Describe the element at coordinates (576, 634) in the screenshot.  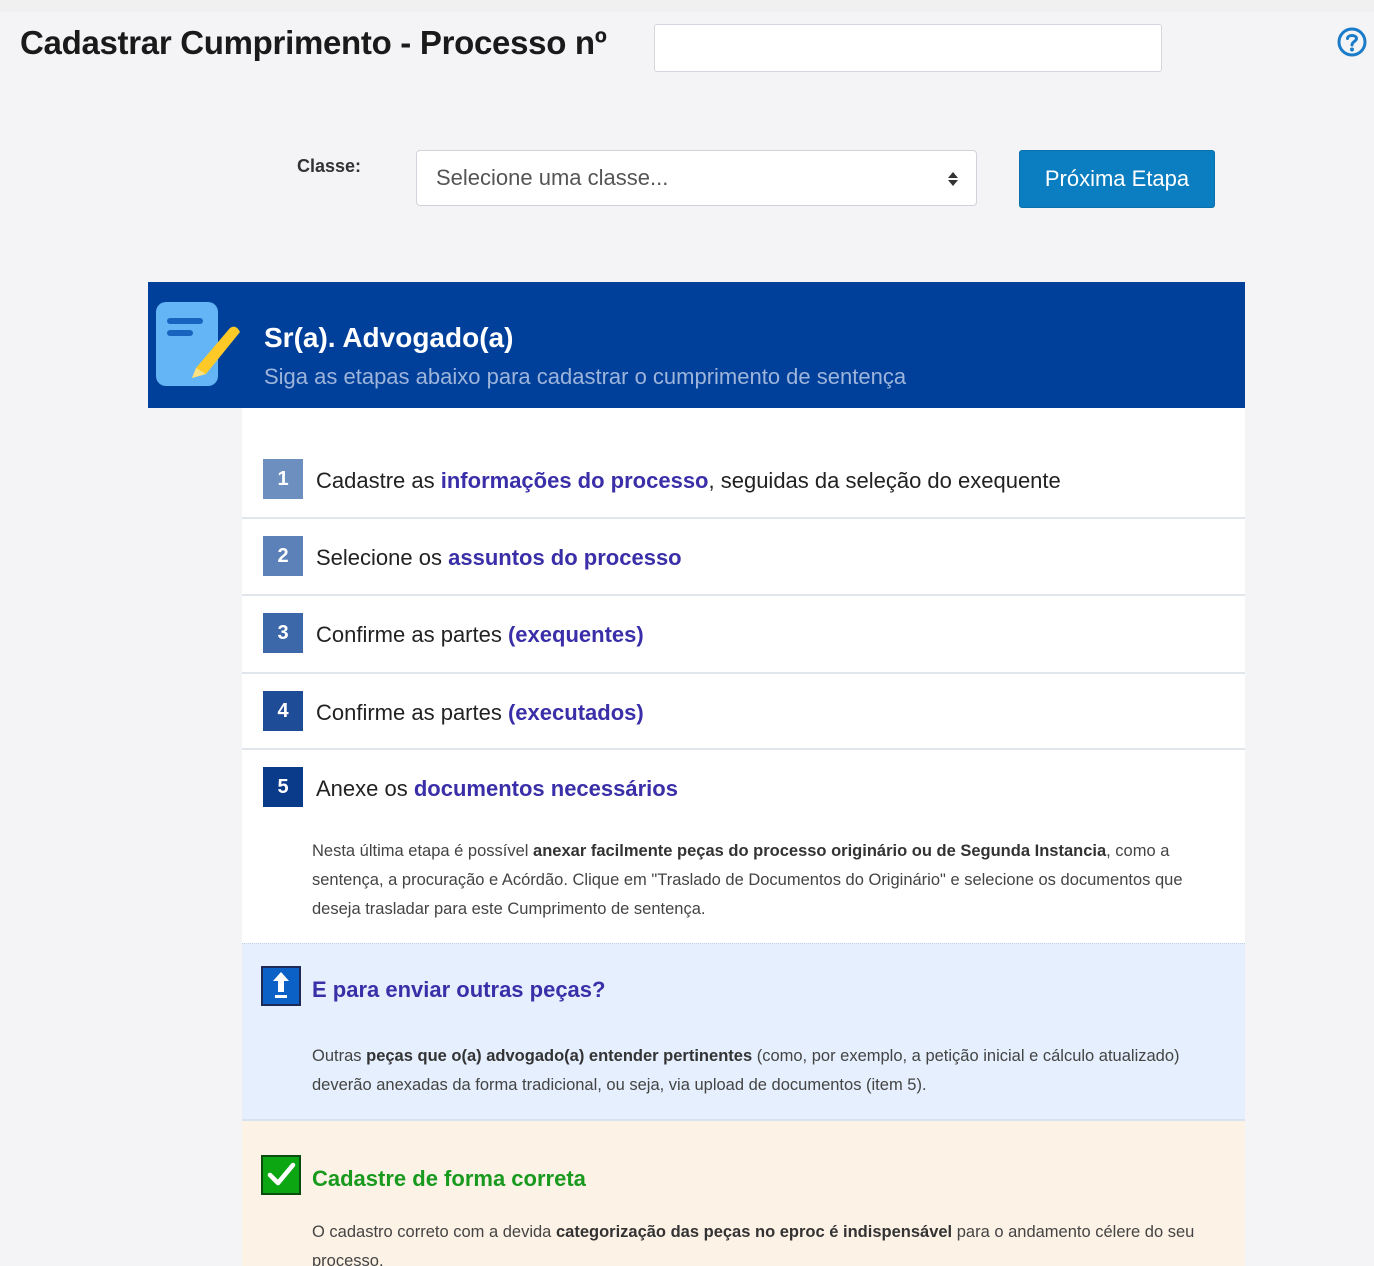
I see `step-link: (exequentes)` at that location.